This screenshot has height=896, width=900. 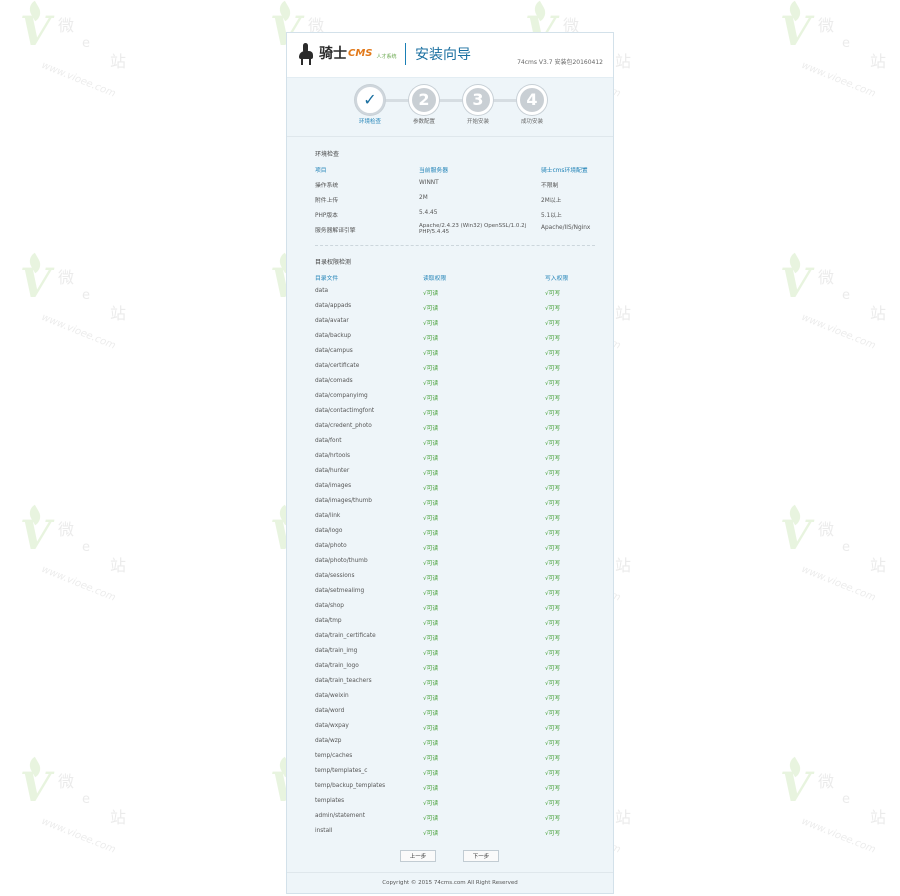 What do you see at coordinates (450, 520) in the screenshot?
I see `dir-row: data/link √可读 √可写` at bounding box center [450, 520].